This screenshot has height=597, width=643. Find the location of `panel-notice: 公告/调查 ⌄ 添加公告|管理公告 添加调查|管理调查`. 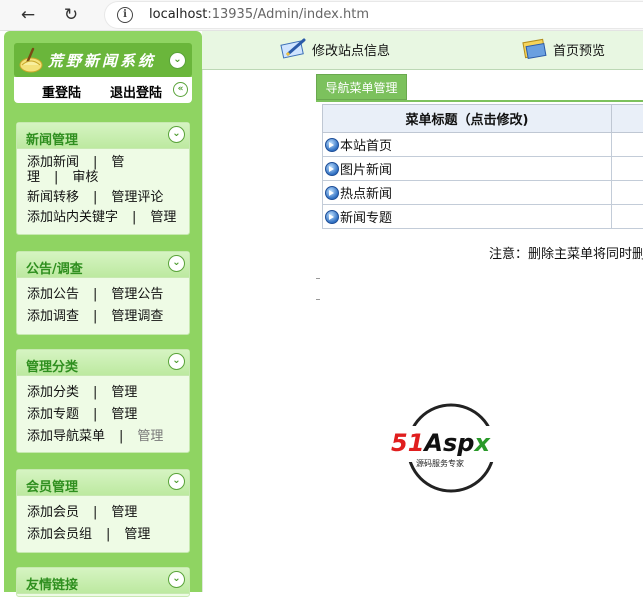

panel-notice: 公告/调查 ⌄ 添加公告|管理公告 添加调查|管理调查 is located at coordinates (103, 293).